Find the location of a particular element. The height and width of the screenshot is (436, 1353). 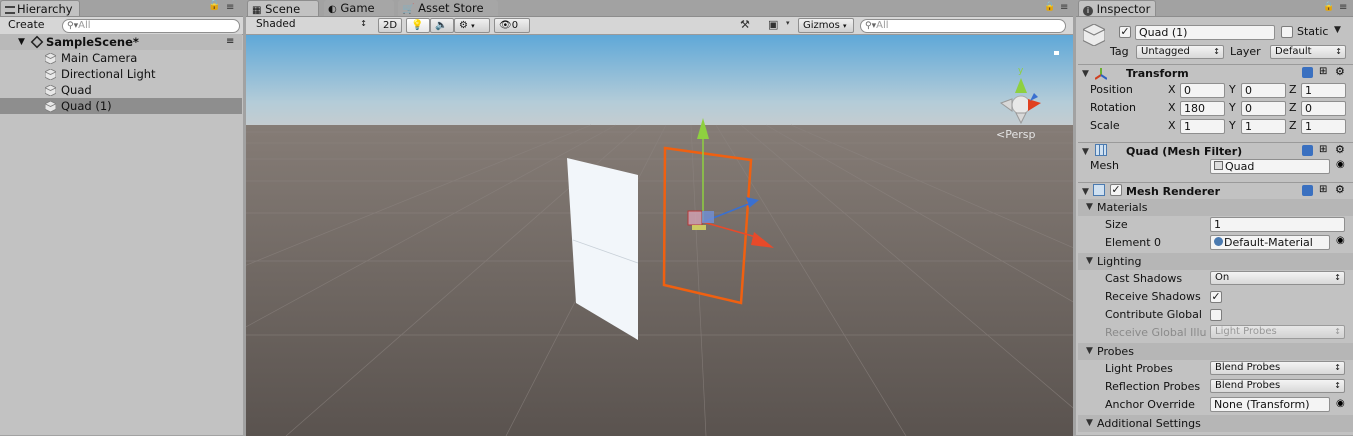

position-x-label: X is located at coordinates (1172, 90).